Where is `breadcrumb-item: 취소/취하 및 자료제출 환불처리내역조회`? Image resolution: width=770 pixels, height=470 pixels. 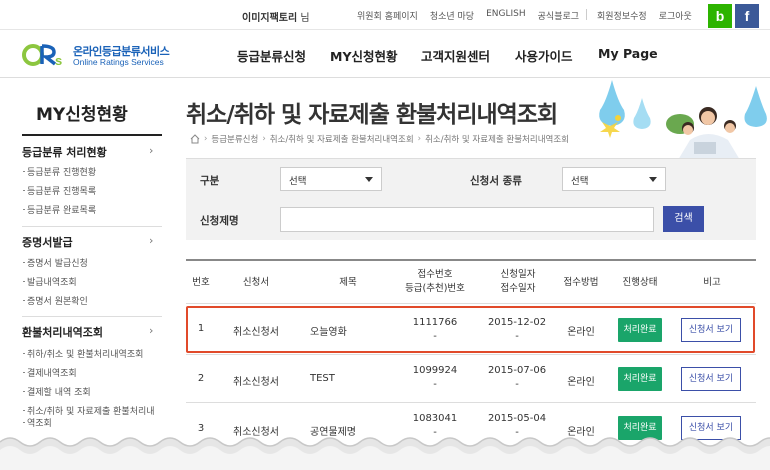
breadcrumb-item: 취소/취하 및 자료제출 환불처리내역조회 is located at coordinates (342, 139).